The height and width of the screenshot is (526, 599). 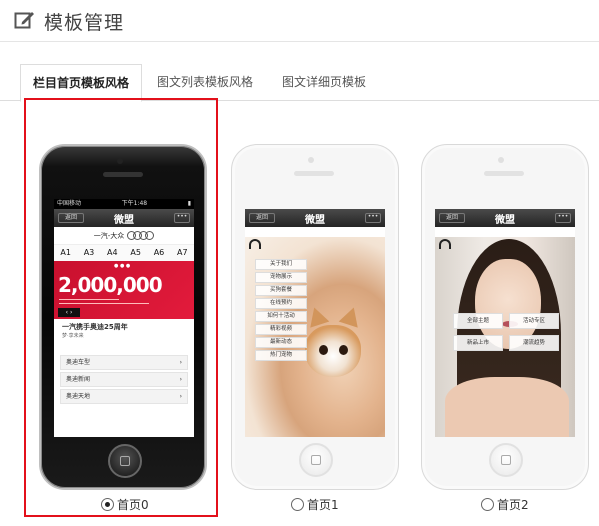 I want to click on menu-item: 精彩视频, so click(x=281, y=329).